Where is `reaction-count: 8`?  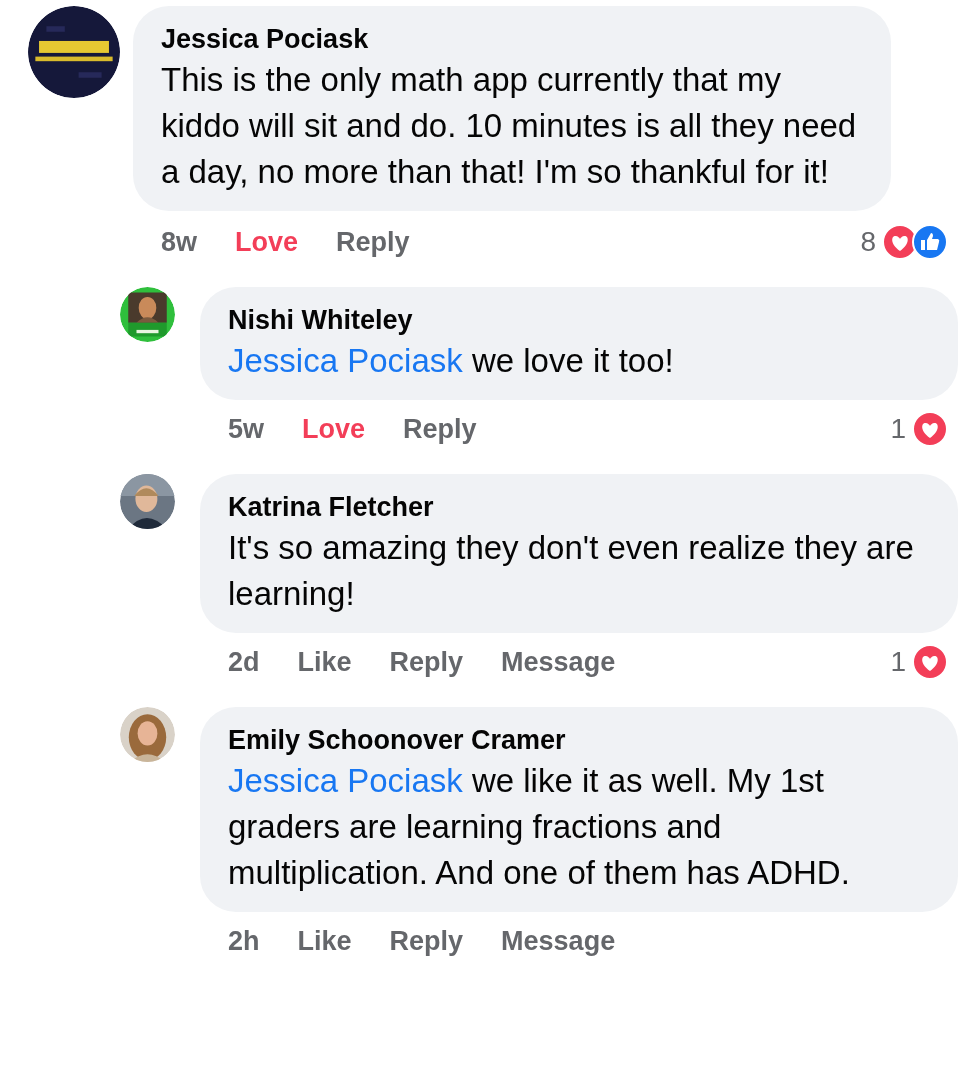 reaction-count: 8 is located at coordinates (868, 242).